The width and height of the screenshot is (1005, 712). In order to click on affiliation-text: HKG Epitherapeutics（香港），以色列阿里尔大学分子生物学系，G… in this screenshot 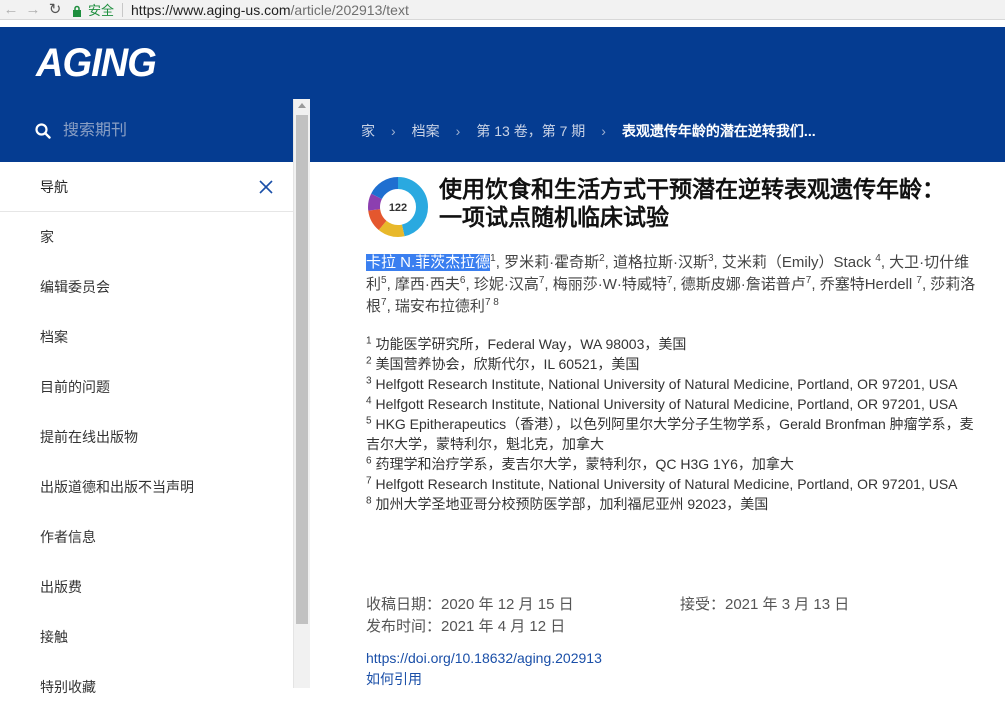, I will do `click(670, 434)`.